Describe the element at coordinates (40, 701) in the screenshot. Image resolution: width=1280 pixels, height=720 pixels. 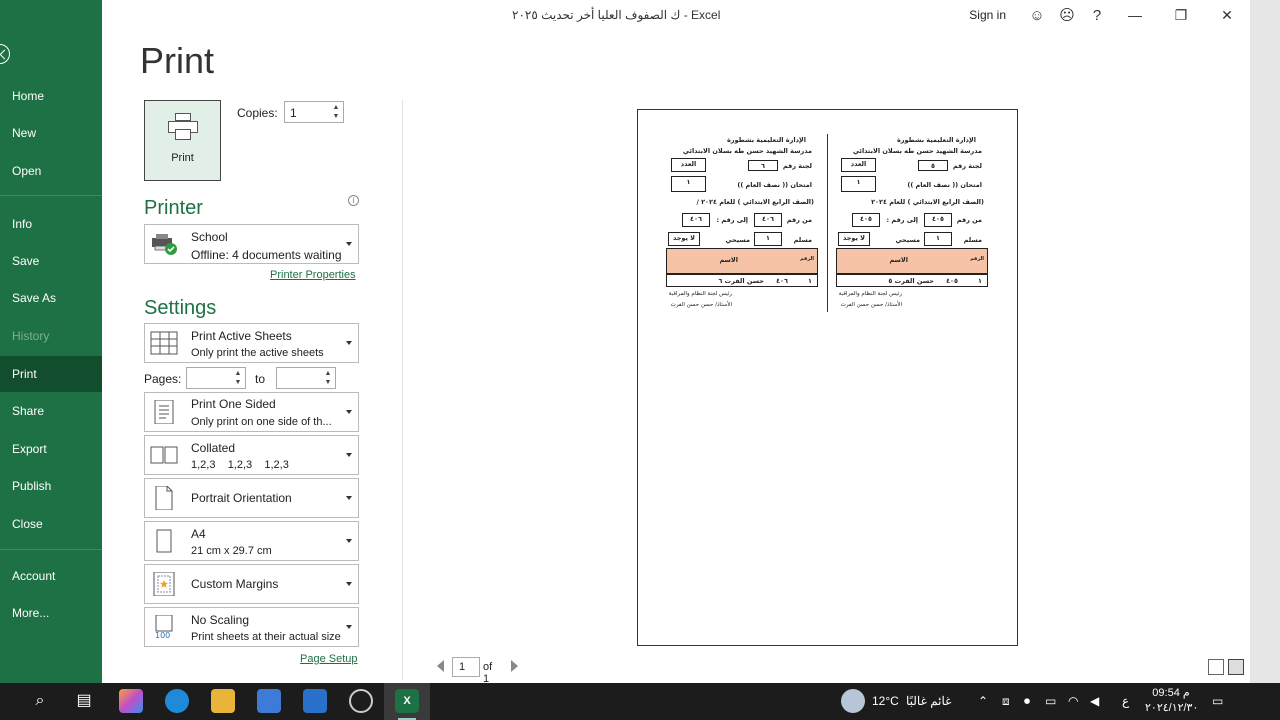
I see `search-icon: ⌕` at that location.